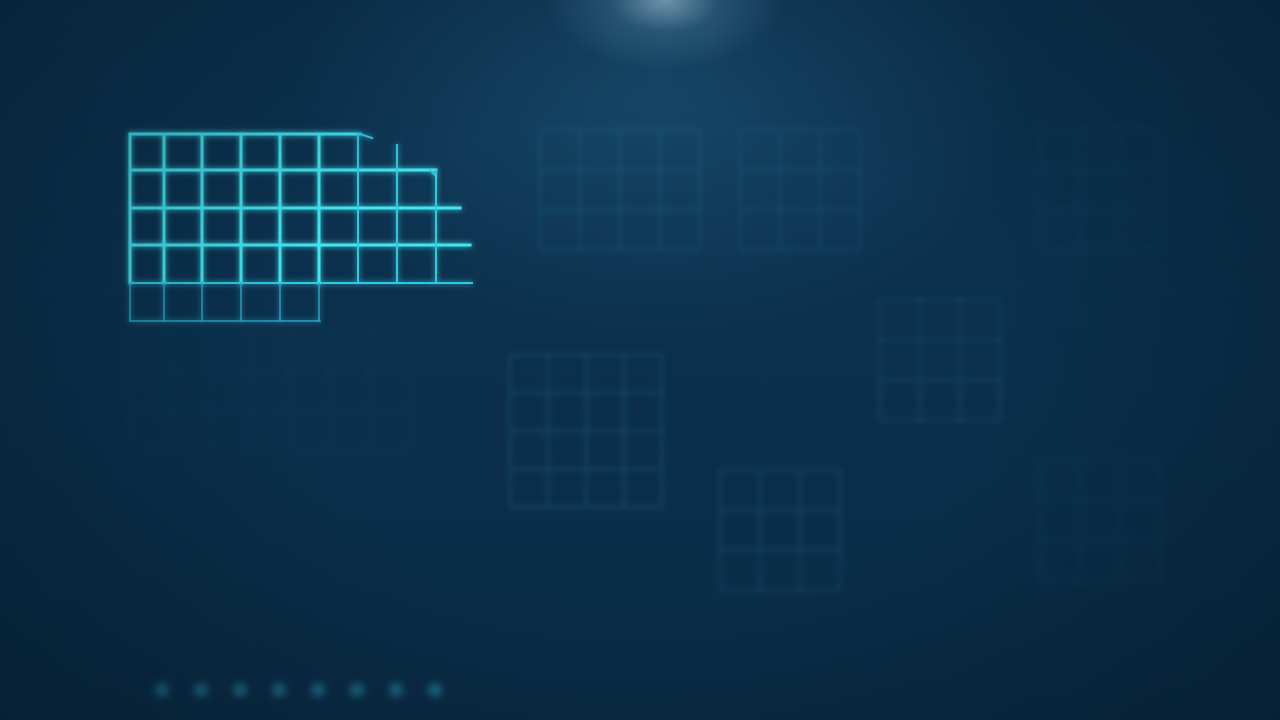  What do you see at coordinates (298, 690) in the screenshot?
I see `bottom-dots-layer` at bounding box center [298, 690].